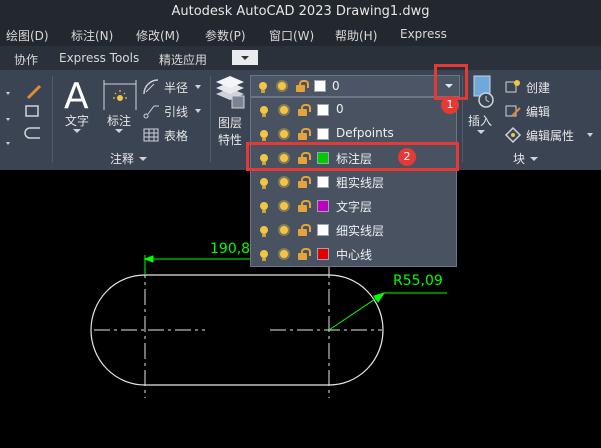  Describe the element at coordinates (230, 140) in the screenshot. I see `layer-properties-label-2: 特性` at that location.